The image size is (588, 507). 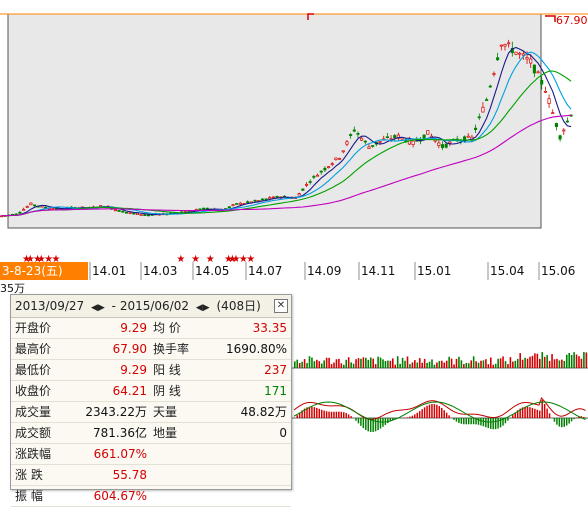 I want to click on stat-row: 成交量2343.22万天量48.82万, so click(x=151, y=412).